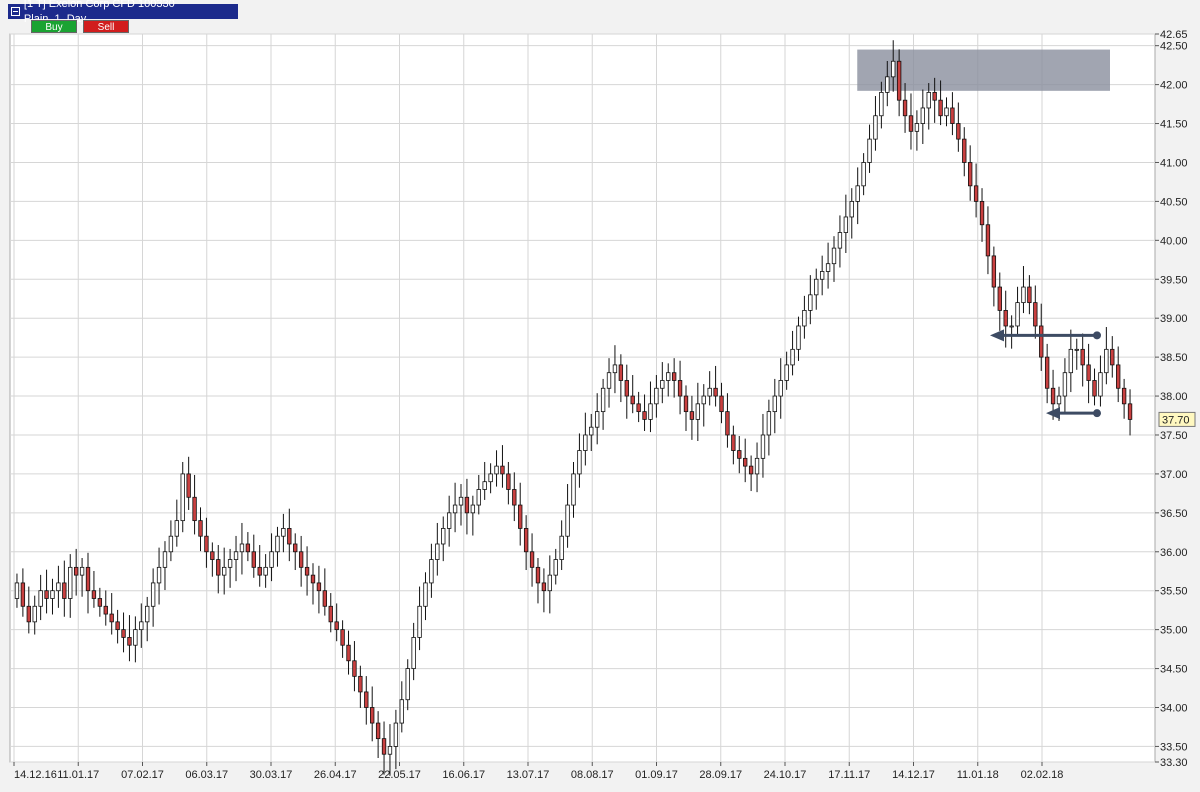  What do you see at coordinates (785, 775) in the screenshot?
I see `x-tick-label: 24.10.17` at bounding box center [785, 775].